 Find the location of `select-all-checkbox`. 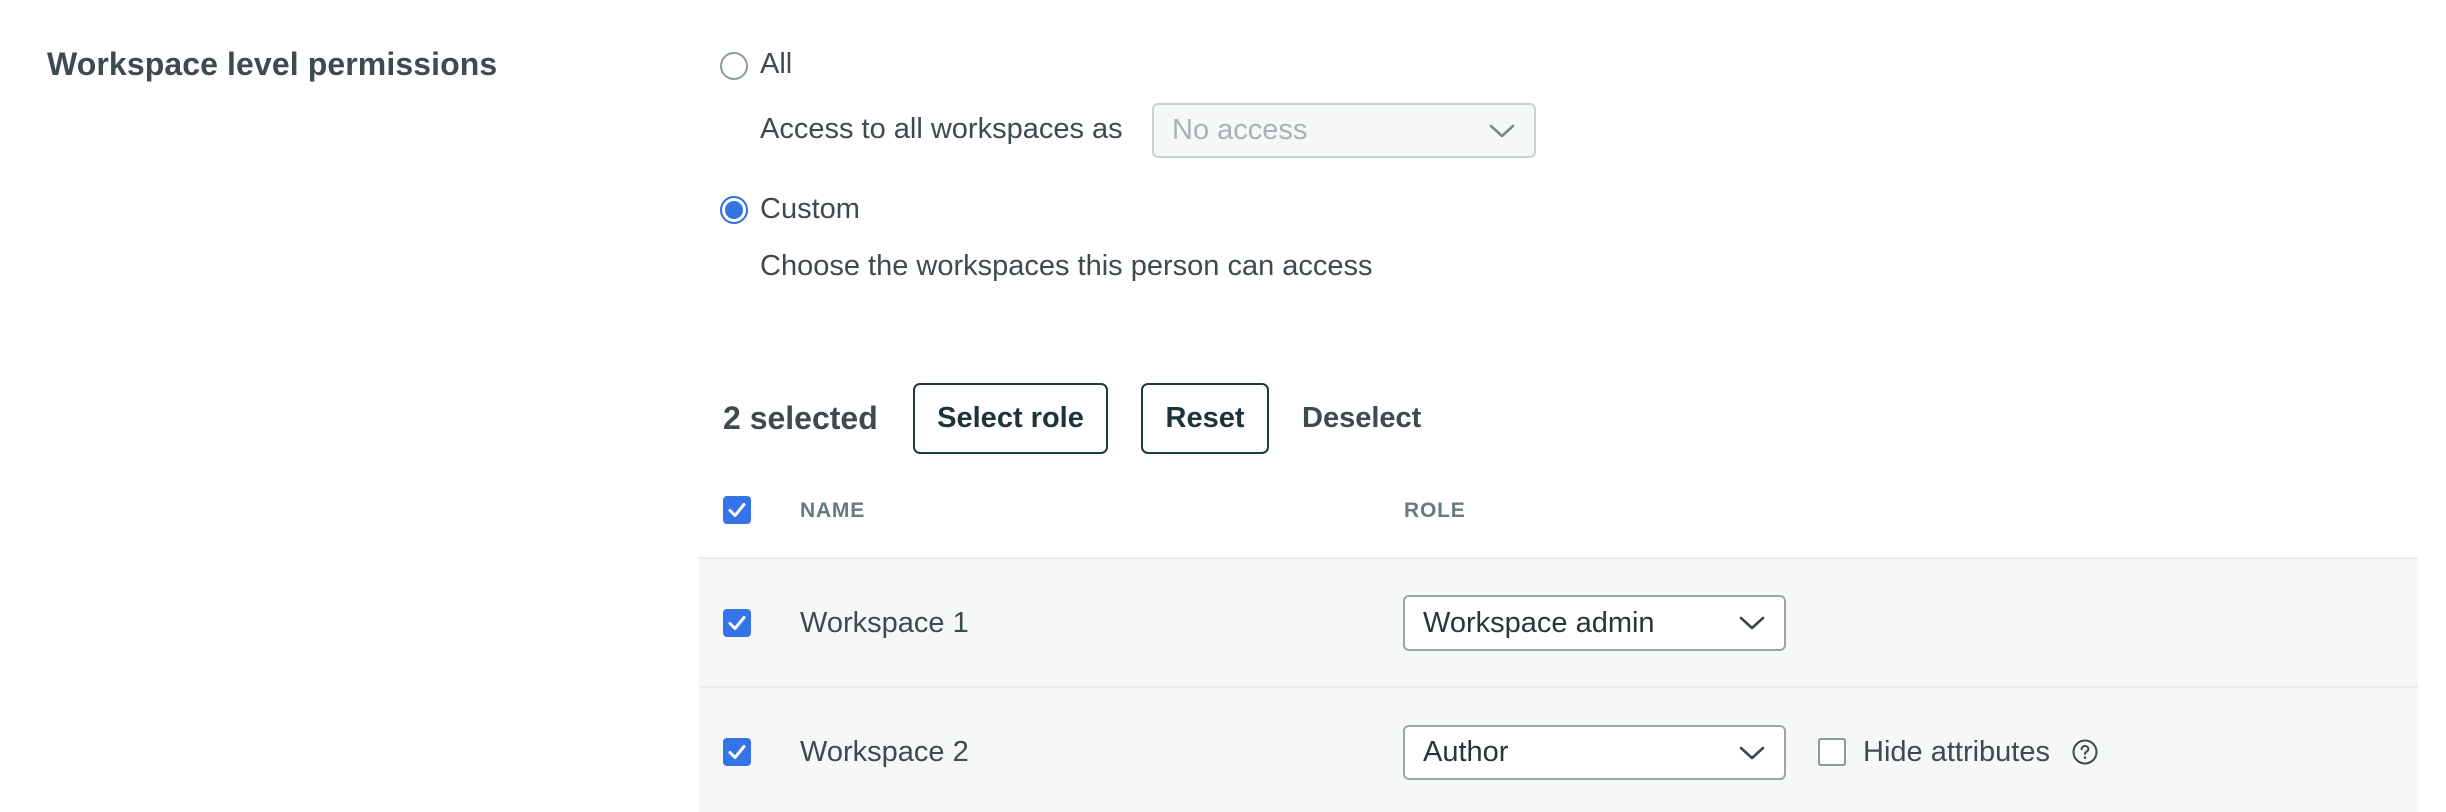

select-all-checkbox is located at coordinates (737, 510).